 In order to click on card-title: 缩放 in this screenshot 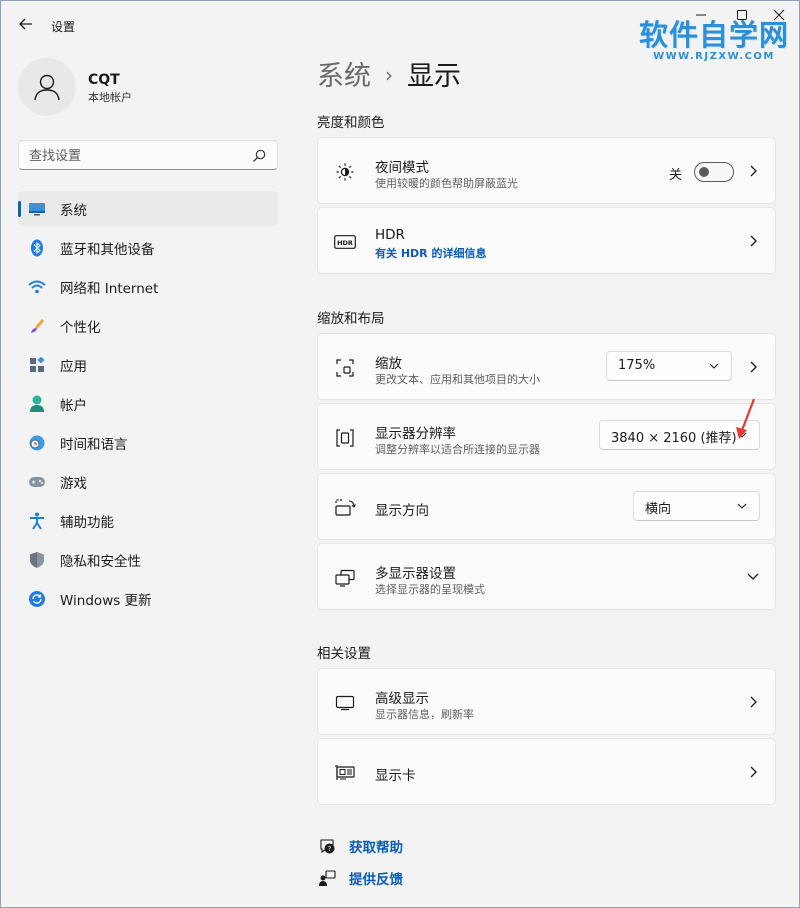, I will do `click(388, 364)`.